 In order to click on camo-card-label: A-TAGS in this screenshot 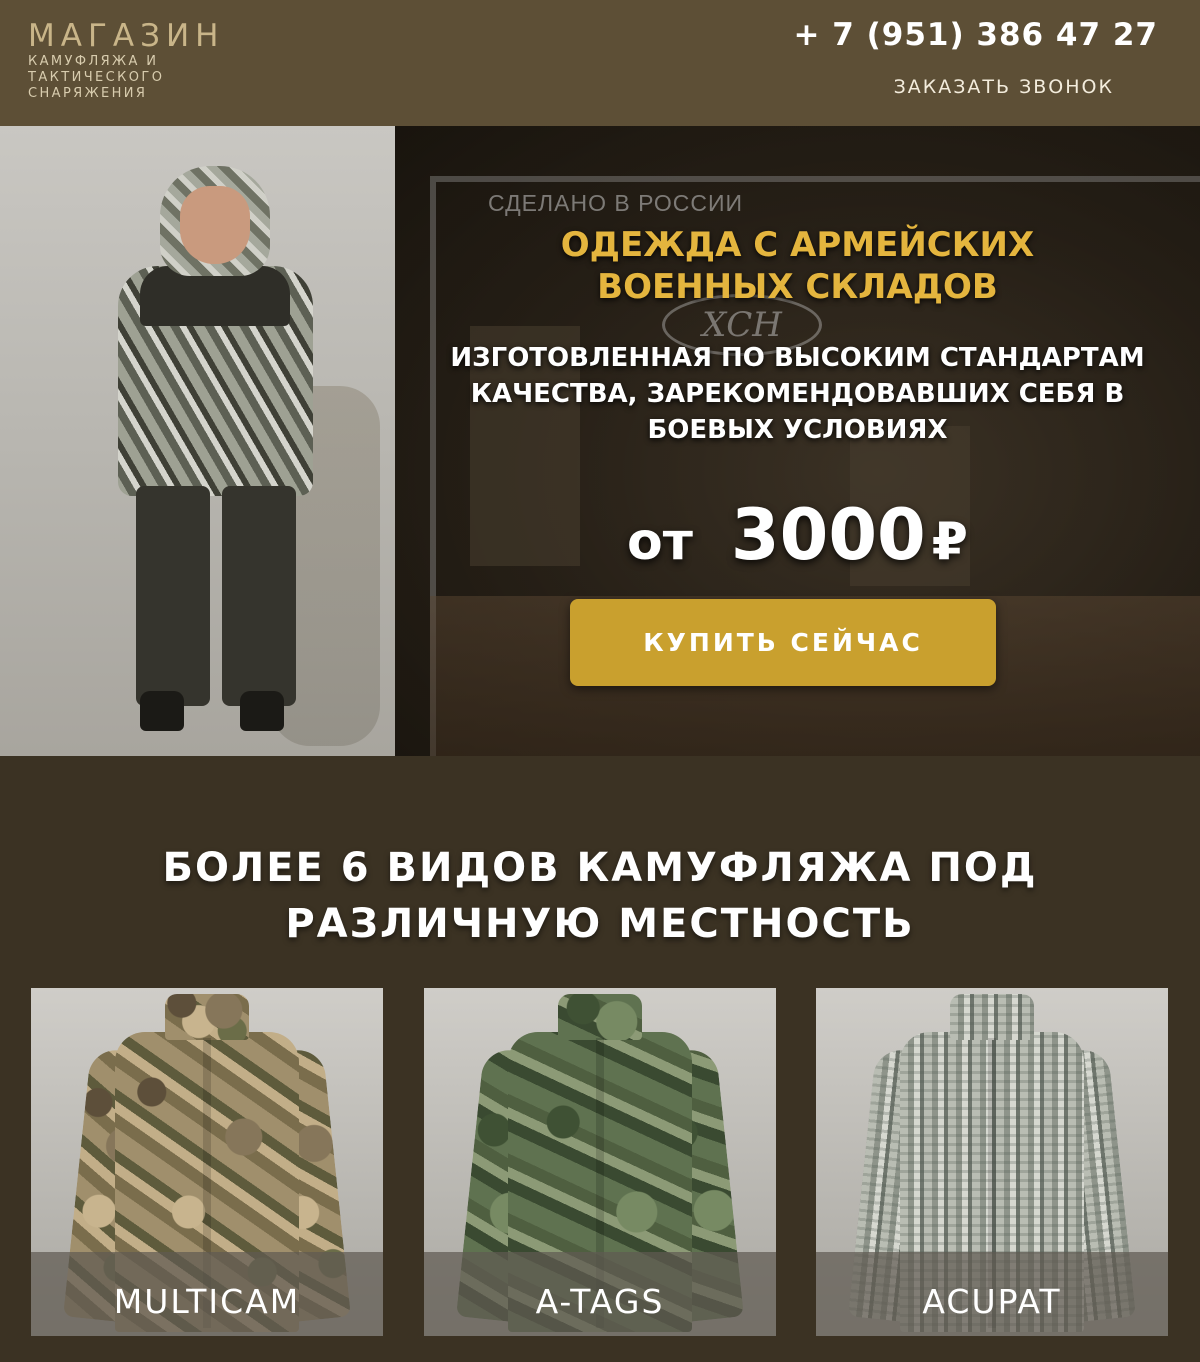, I will do `click(600, 1294)`.